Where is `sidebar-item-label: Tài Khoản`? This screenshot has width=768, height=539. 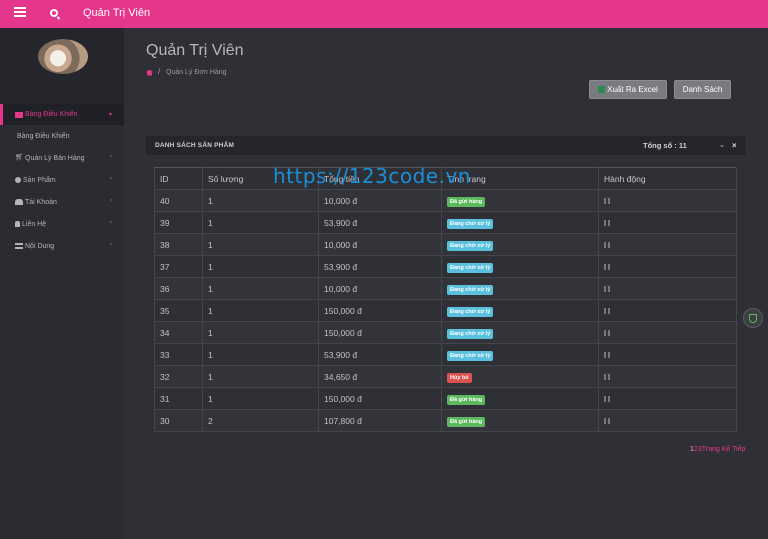 sidebar-item-label: Tài Khoản is located at coordinates (41, 202).